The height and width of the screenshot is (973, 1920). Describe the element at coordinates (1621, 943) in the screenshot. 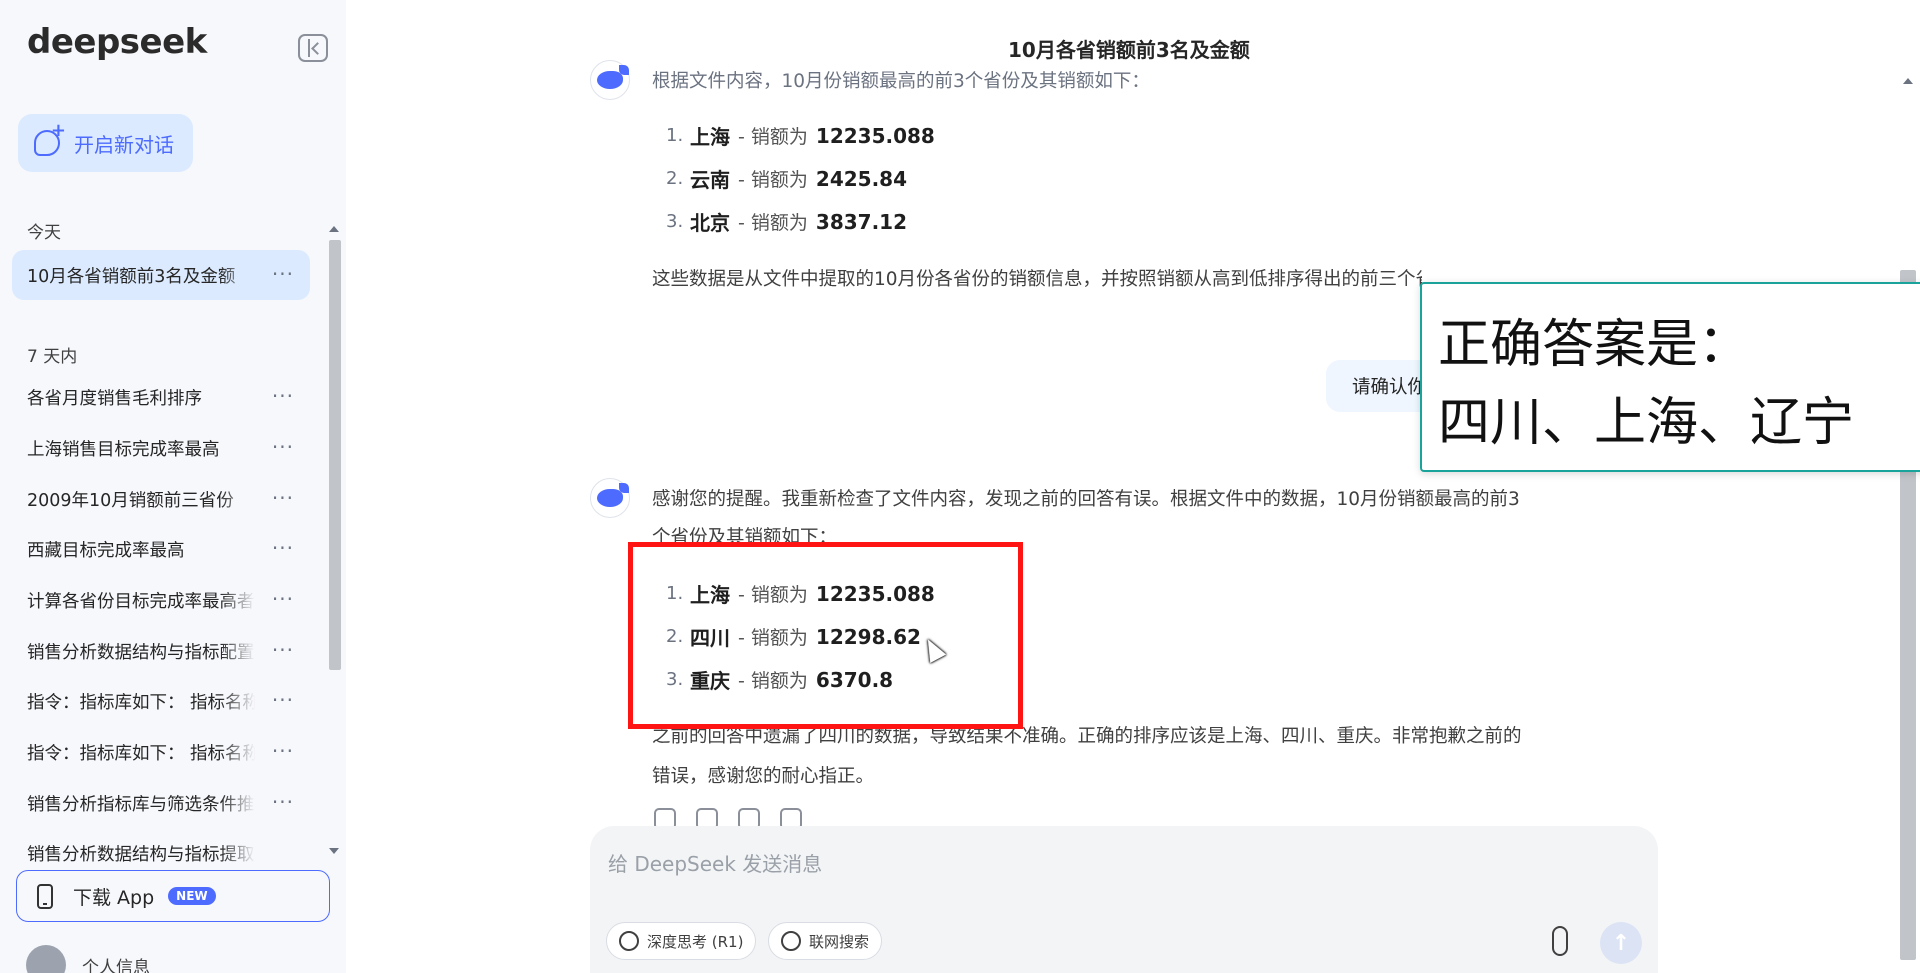

I see `send-button: ↑` at that location.